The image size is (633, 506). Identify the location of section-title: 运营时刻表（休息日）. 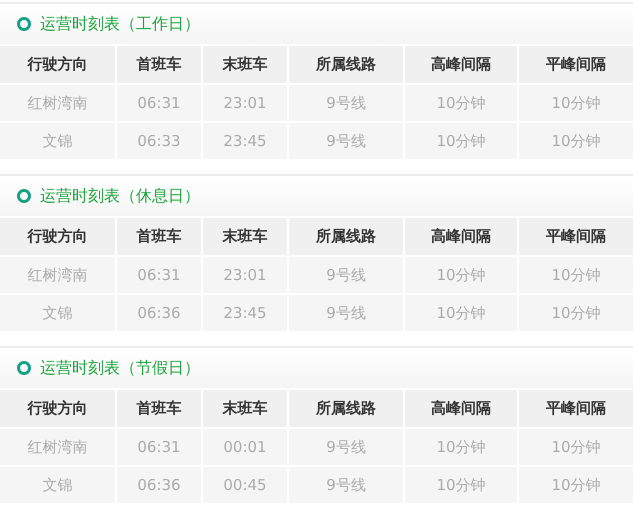
(120, 196).